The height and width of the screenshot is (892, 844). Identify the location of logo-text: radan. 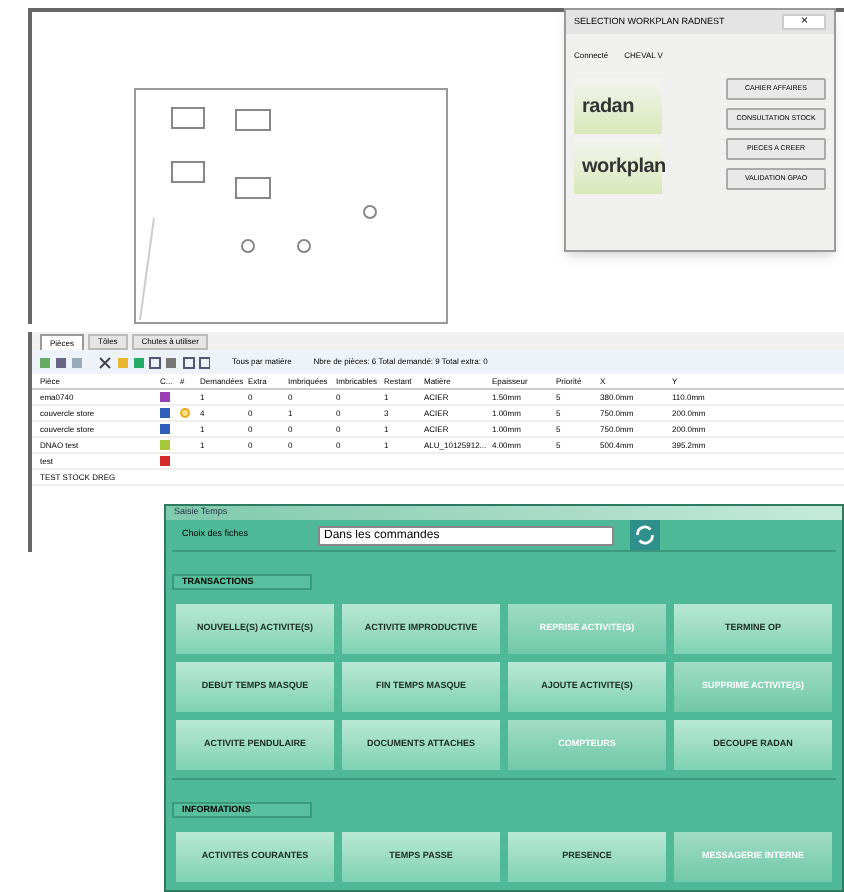
(608, 107).